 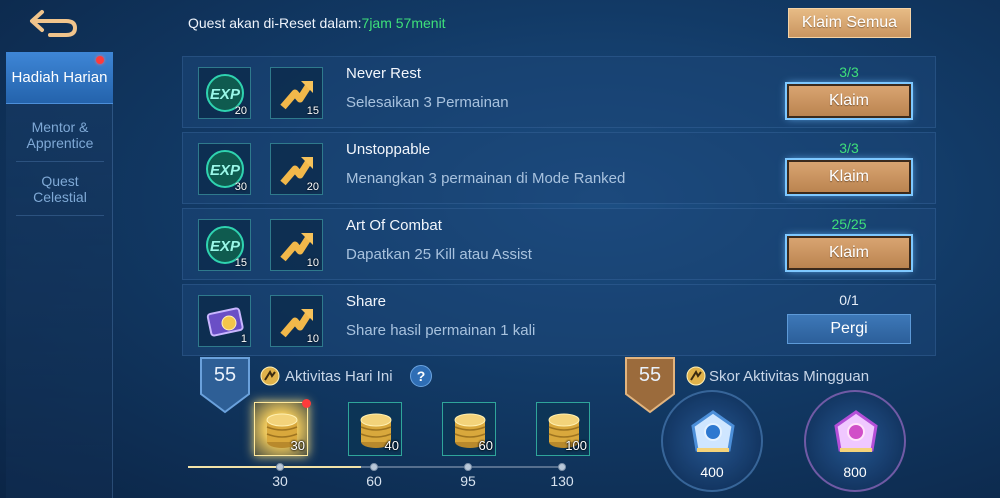 What do you see at coordinates (280, 481) in the screenshot?
I see `milestone-label: 30` at bounding box center [280, 481].